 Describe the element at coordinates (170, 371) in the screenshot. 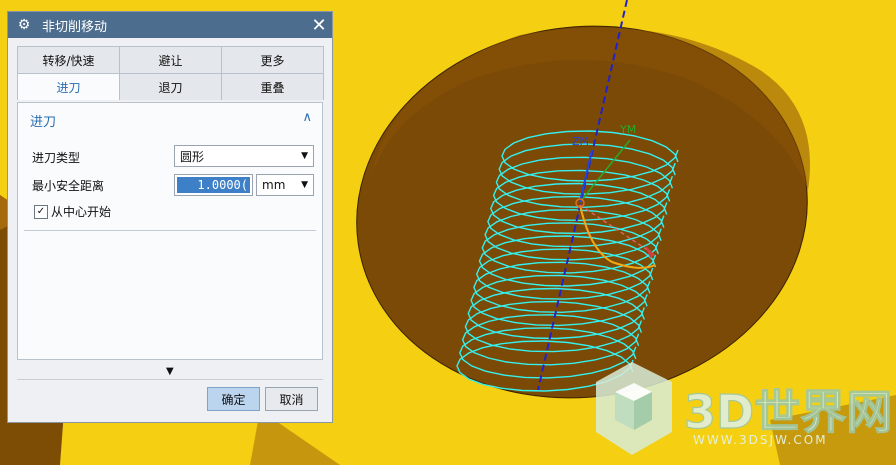

I see `expand-arrow-icon: ▼` at that location.